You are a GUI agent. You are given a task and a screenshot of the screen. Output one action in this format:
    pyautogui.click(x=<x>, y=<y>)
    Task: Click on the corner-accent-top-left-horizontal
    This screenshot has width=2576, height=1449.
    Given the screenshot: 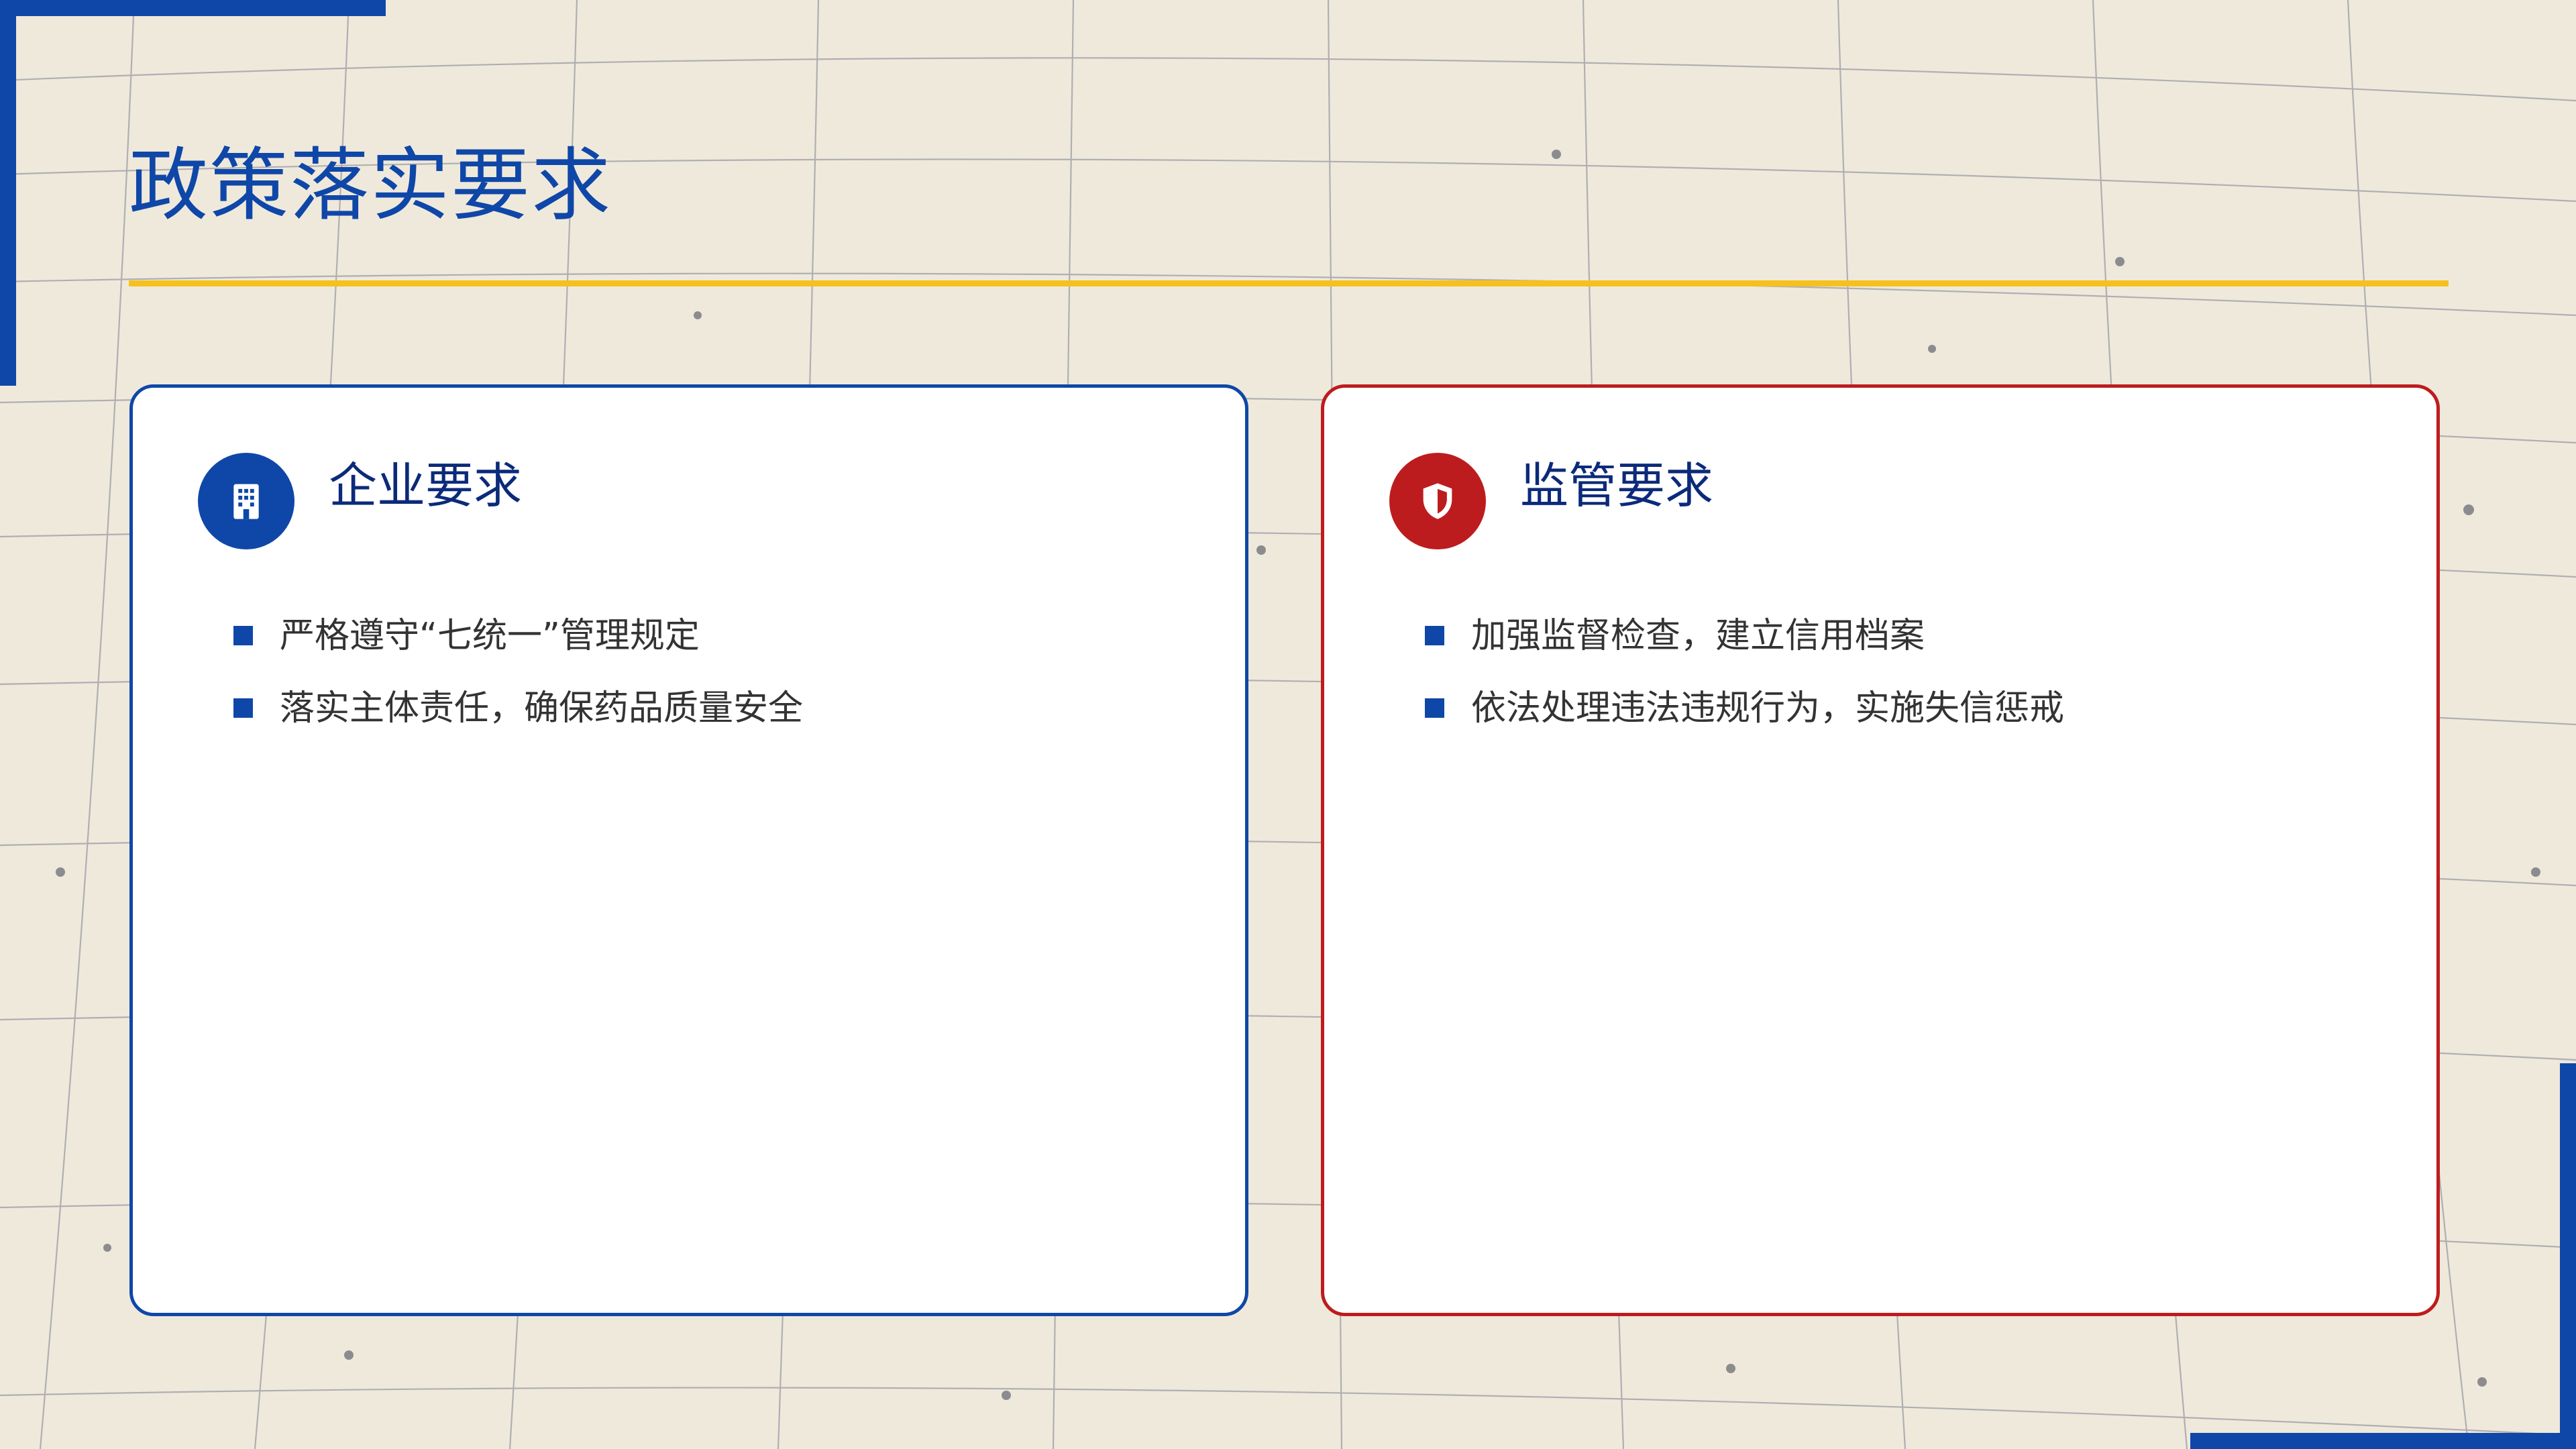 What is the action you would take?
    pyautogui.click(x=193, y=8)
    